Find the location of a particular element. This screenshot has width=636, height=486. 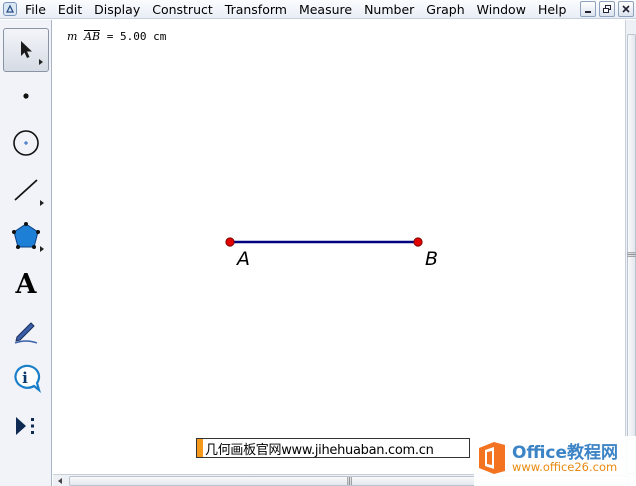

menu-file: File is located at coordinates (37, 9).